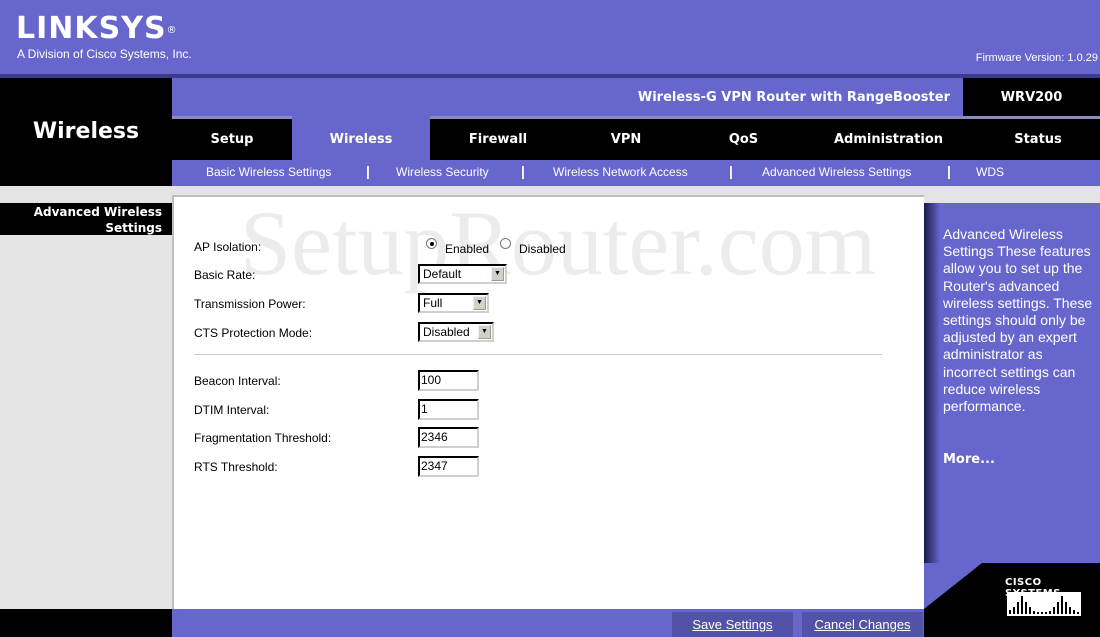 Image resolution: width=1100 pixels, height=637 pixels. What do you see at coordinates (862, 624) in the screenshot?
I see `cancel-changes-button: Cancel Changes` at bounding box center [862, 624].